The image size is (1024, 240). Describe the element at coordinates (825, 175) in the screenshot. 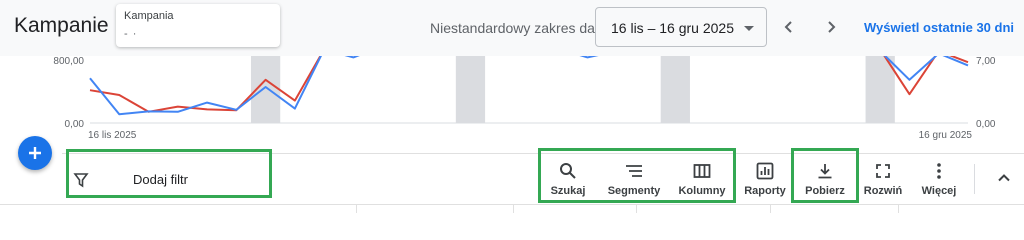

I see `download-highlight` at that location.